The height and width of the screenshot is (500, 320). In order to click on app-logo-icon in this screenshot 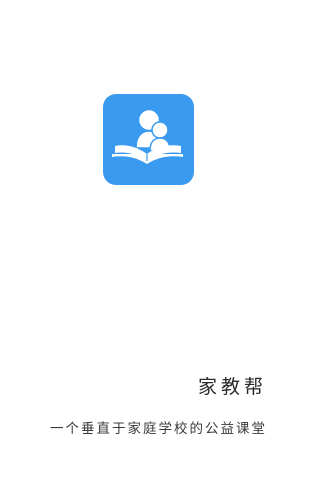, I will do `click(148, 139)`.